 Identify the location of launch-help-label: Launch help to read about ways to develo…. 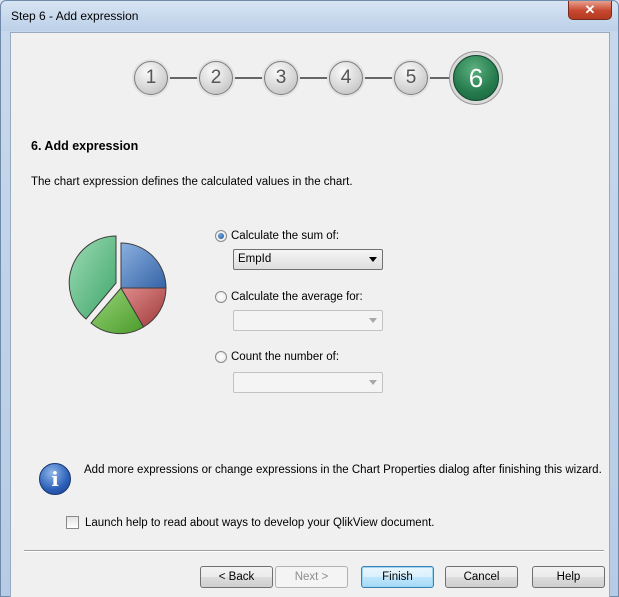
(260, 522).